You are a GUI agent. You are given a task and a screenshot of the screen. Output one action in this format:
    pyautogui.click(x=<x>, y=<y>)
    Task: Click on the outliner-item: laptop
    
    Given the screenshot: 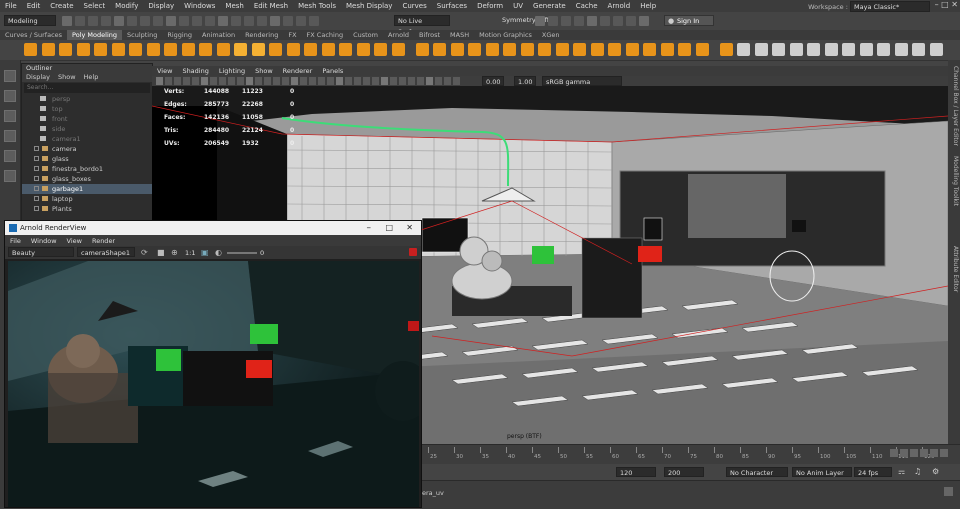 What is the action you would take?
    pyautogui.click(x=87, y=199)
    